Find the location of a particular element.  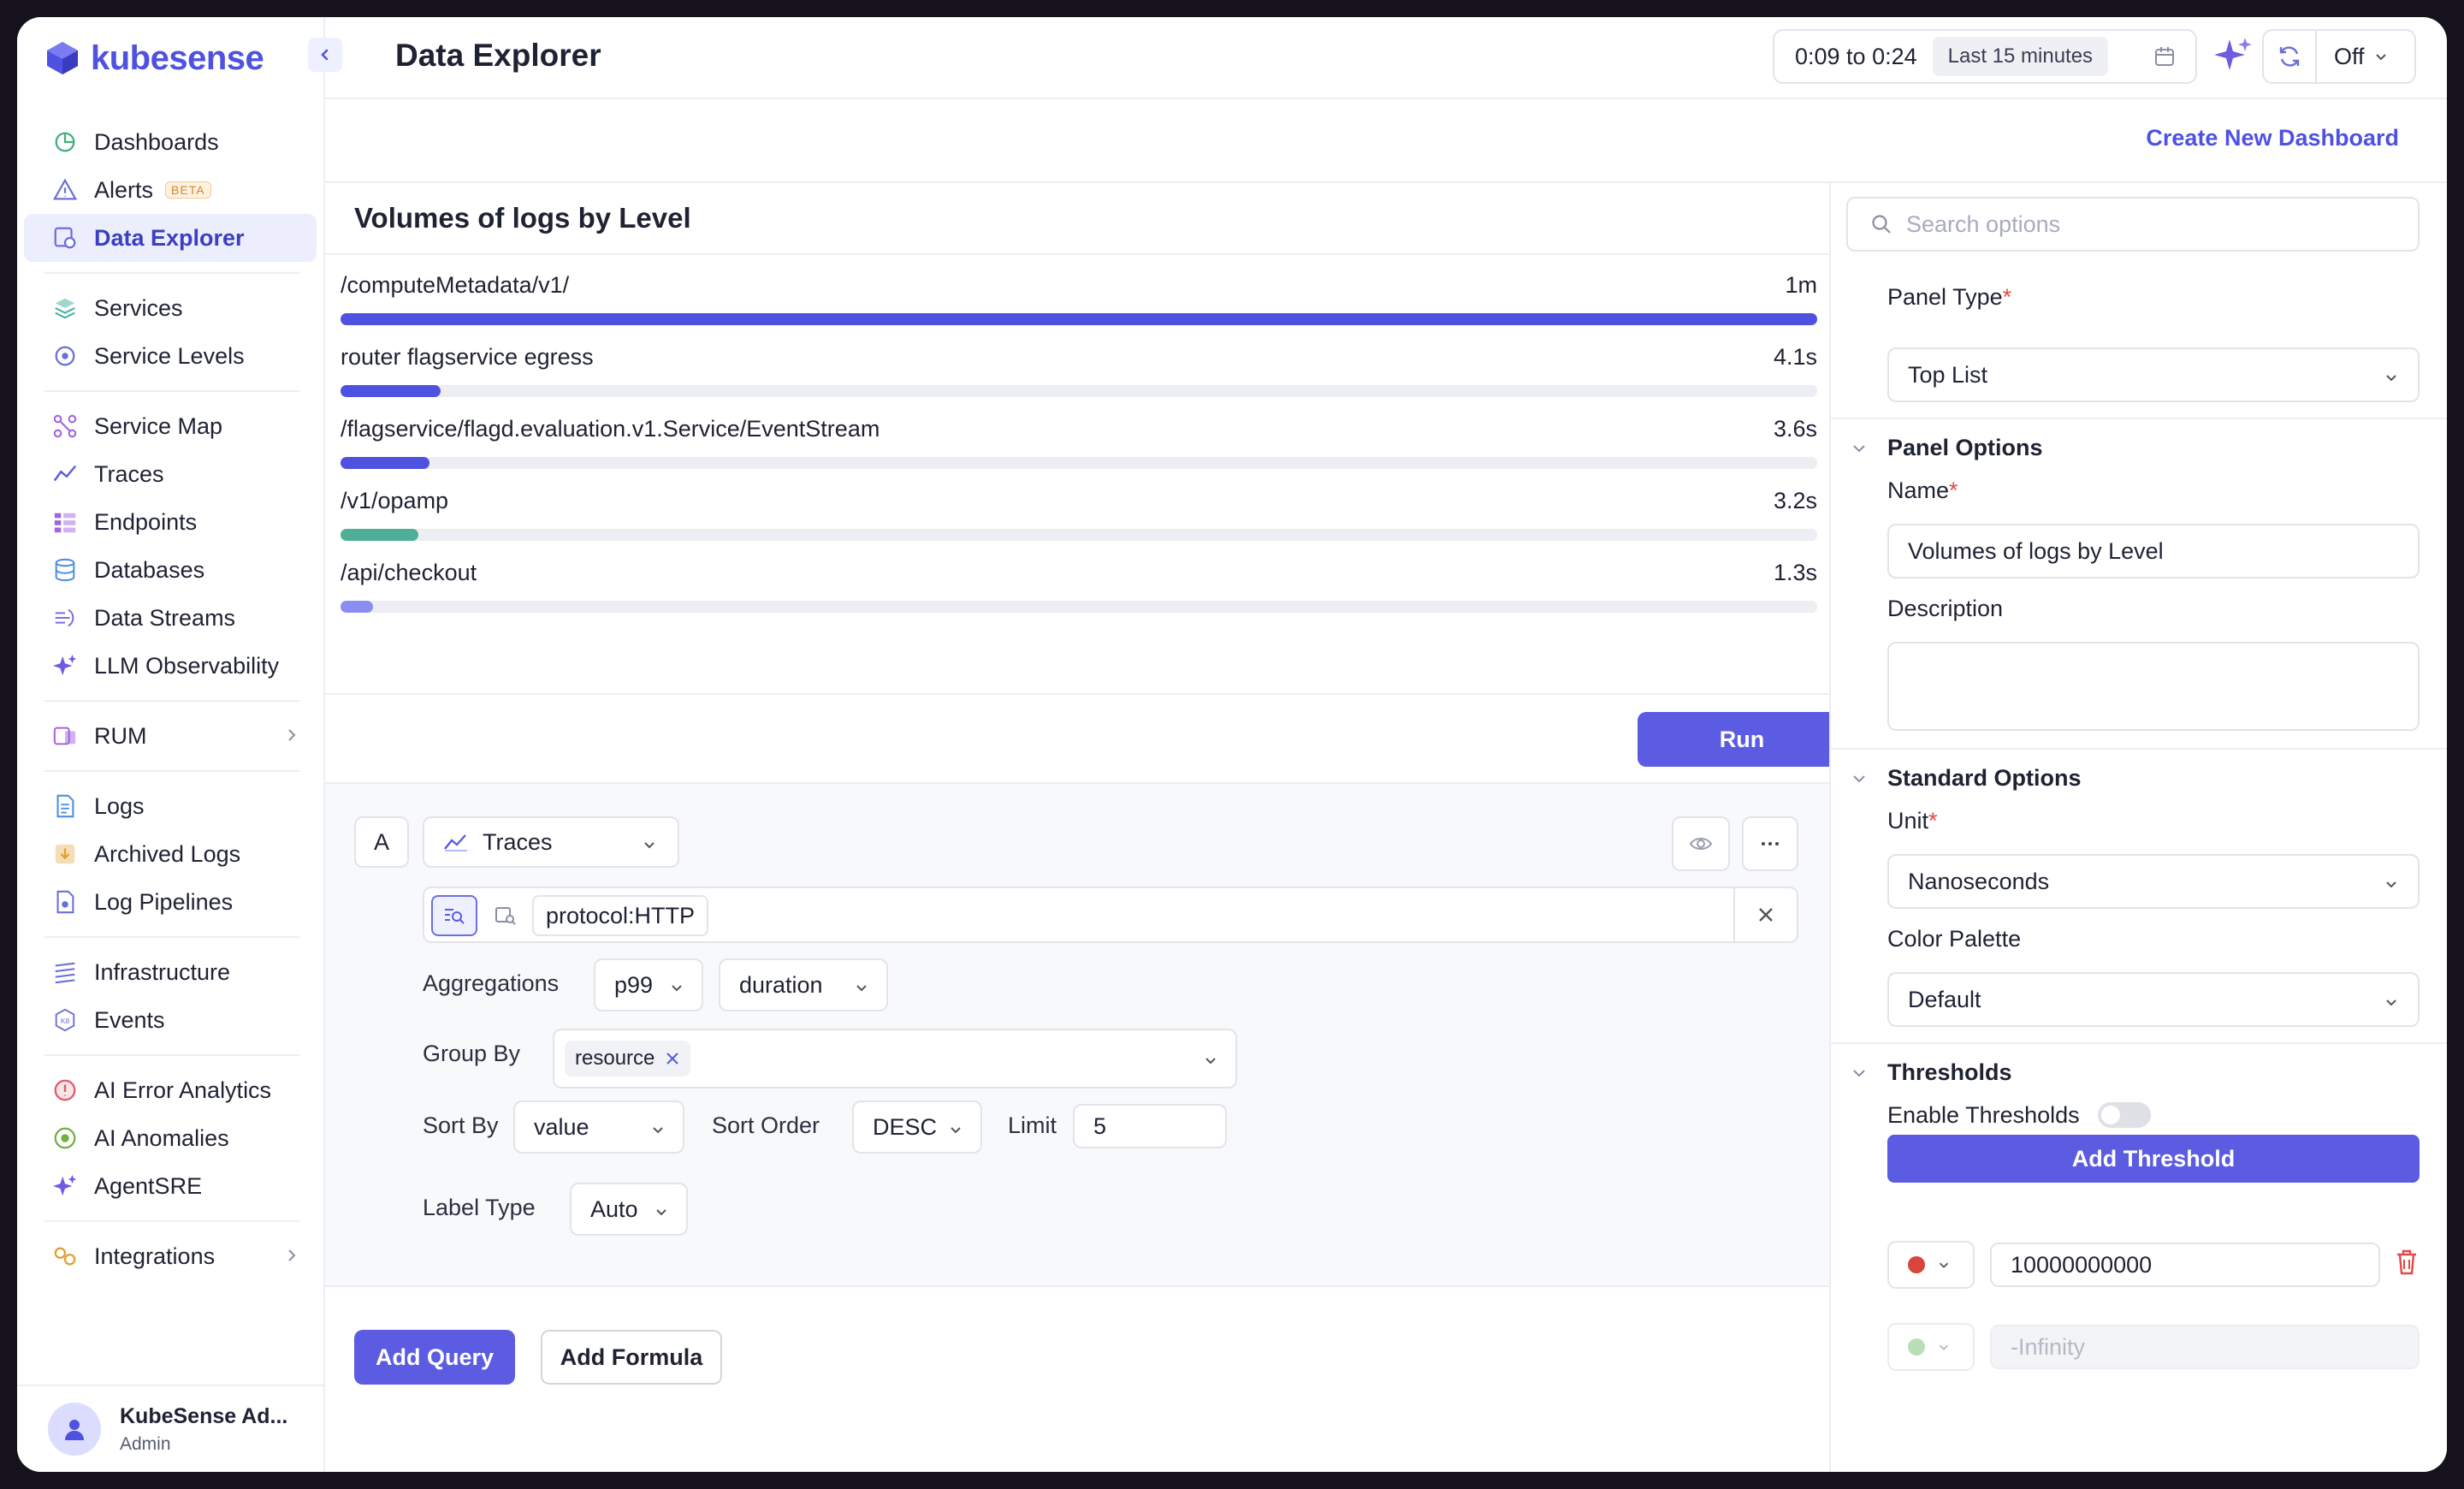

sidebar-item-data-explorer: Data Explorer is located at coordinates (170, 238).